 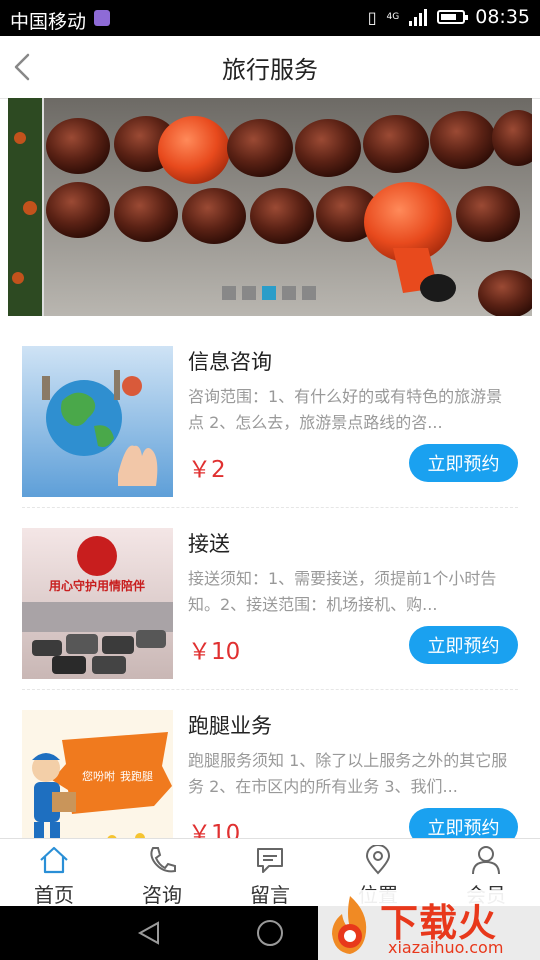 I want to click on carousel-dots, so click(x=269, y=293).